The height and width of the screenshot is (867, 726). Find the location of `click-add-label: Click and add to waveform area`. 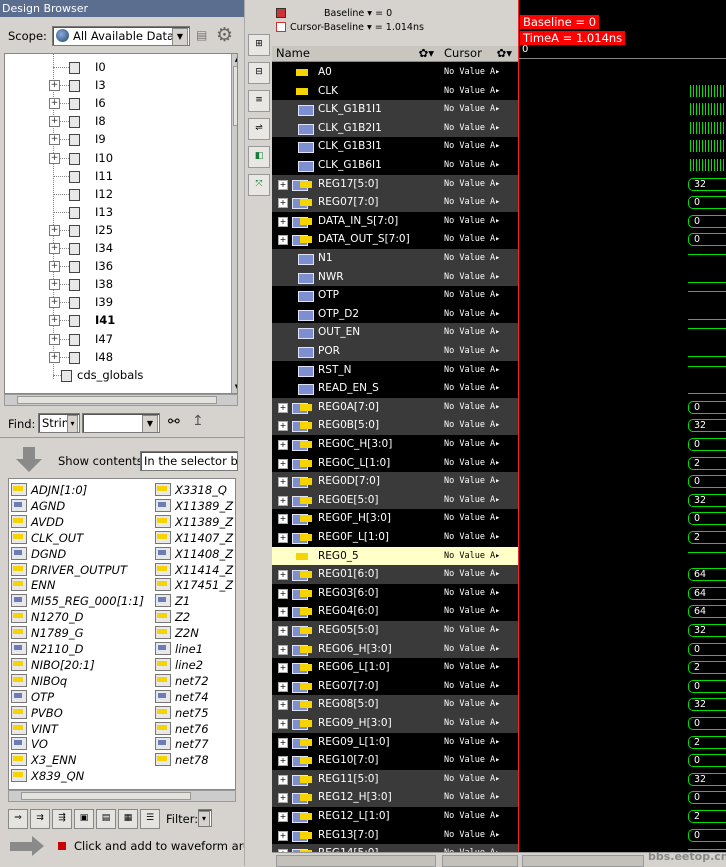

click-add-label: Click and add to waveform area is located at coordinates (165, 846).